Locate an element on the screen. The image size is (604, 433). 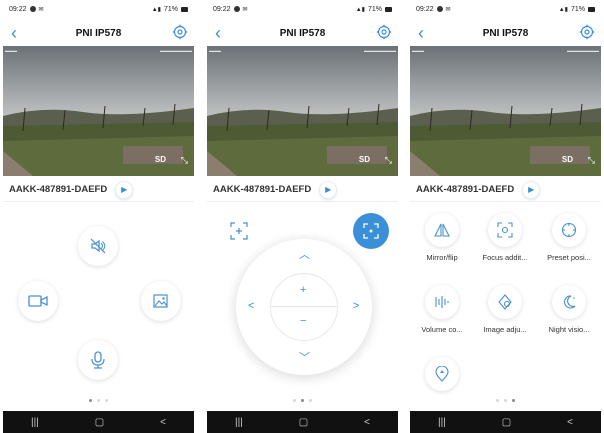
ptz-wheel: ︿ ﹀ < > + − is located at coordinates (304, 307).